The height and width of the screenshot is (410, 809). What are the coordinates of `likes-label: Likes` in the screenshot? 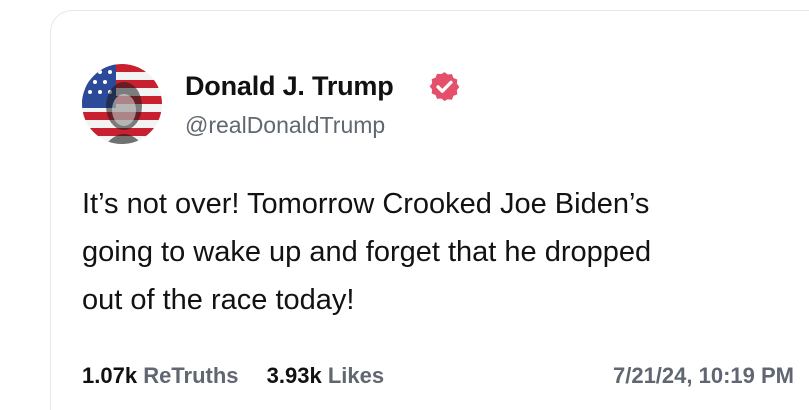 It's located at (356, 375).